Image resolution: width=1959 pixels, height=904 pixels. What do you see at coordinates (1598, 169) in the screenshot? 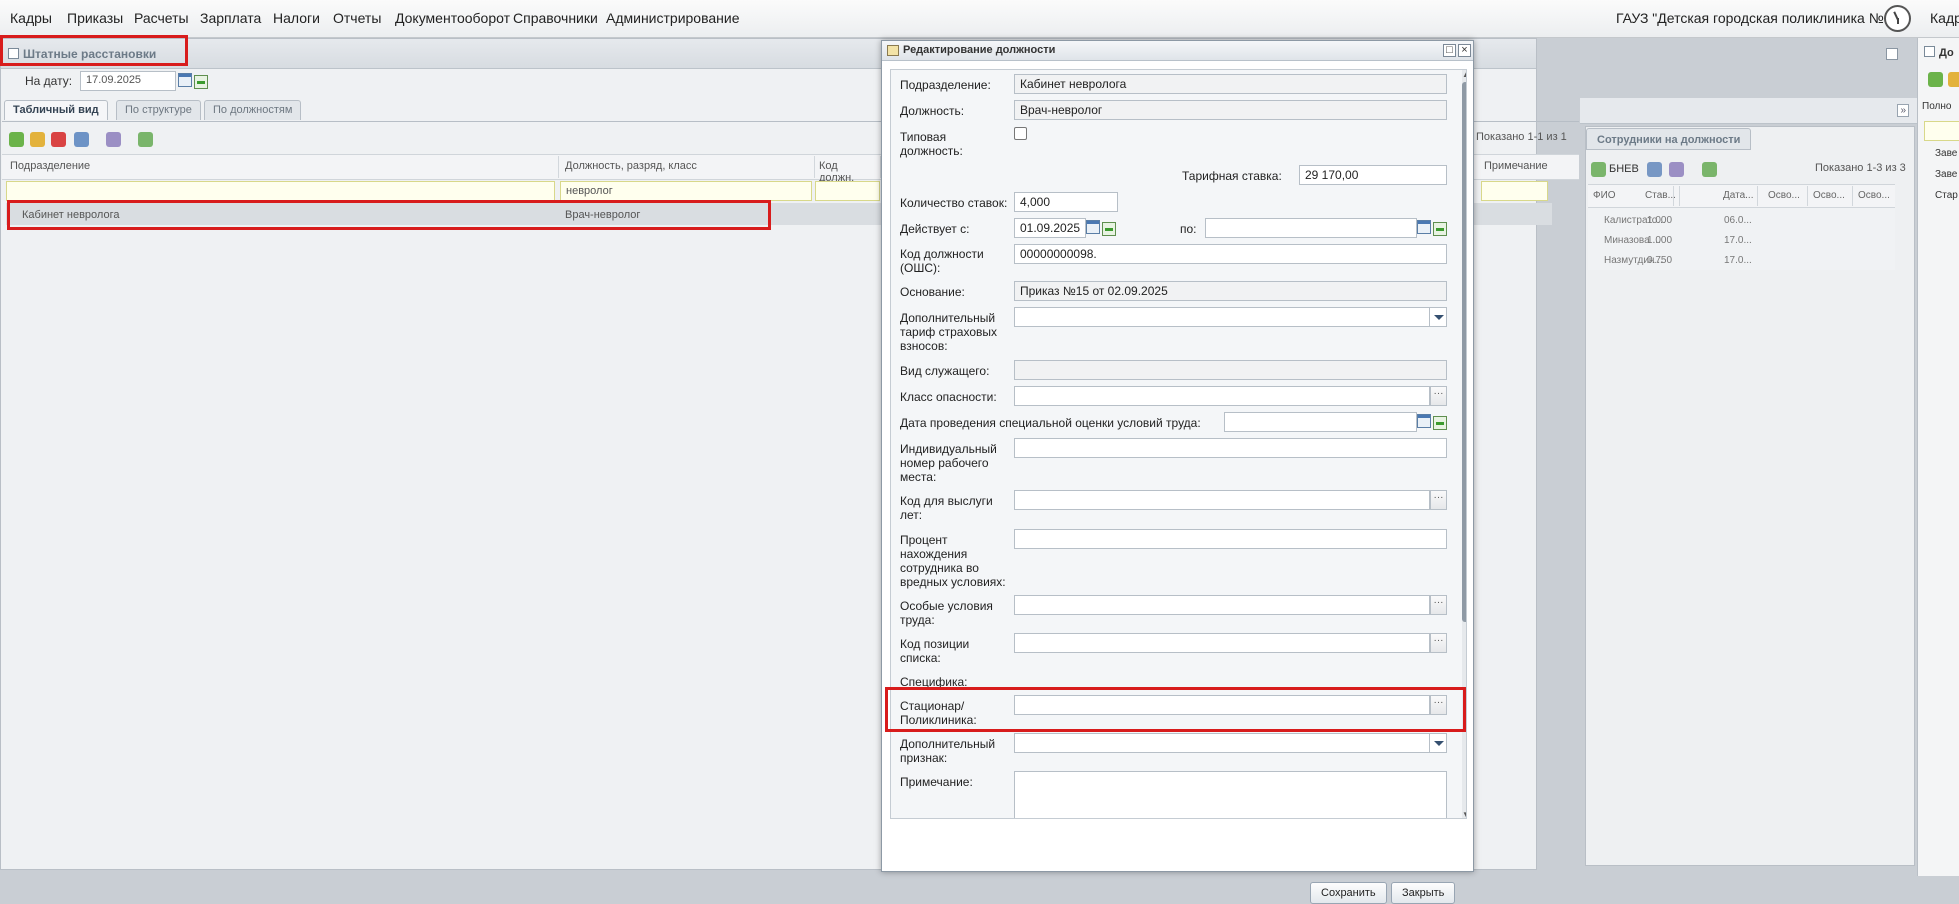
I see `employee-refresh-icon` at bounding box center [1598, 169].